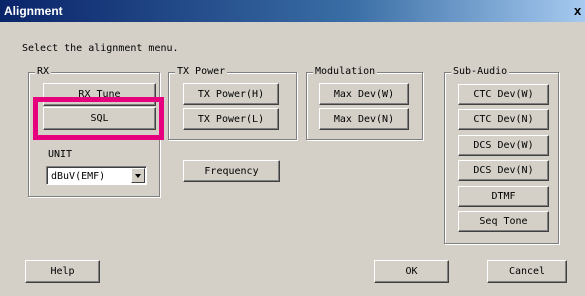  Describe the element at coordinates (201, 72) in the screenshot. I see `tx-power-group-legend: TX Power` at that location.